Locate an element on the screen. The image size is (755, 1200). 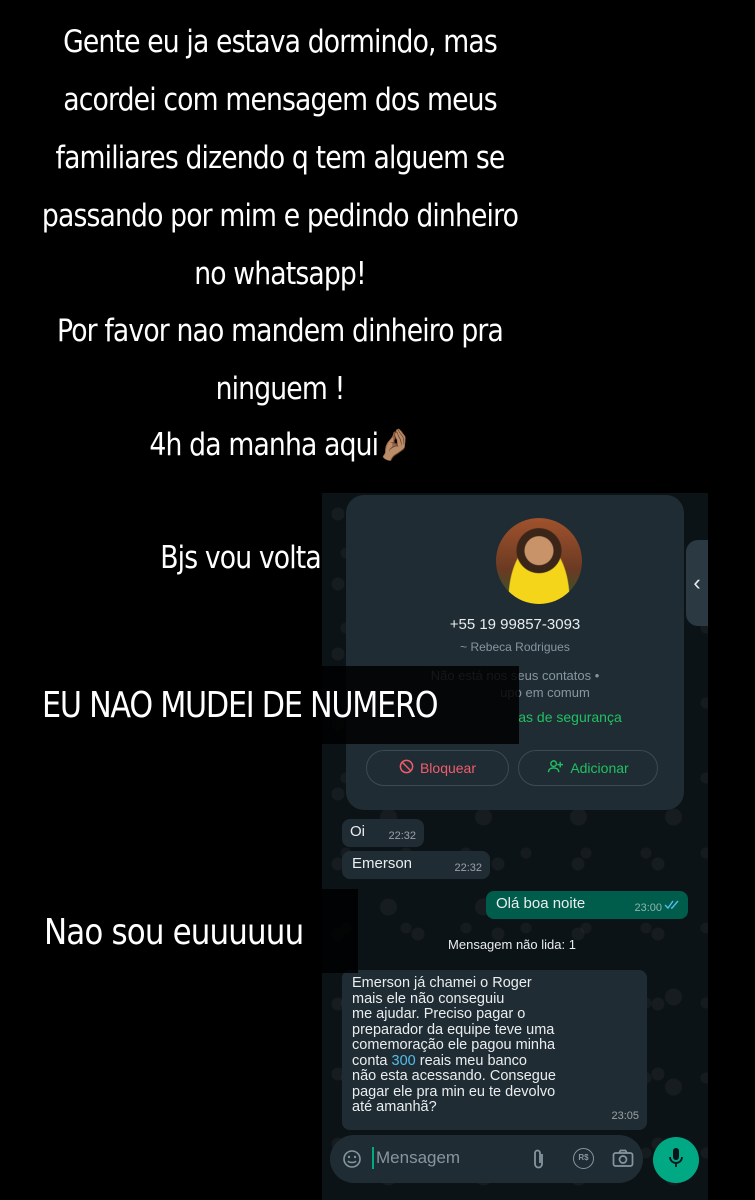
block-label: Bloquear is located at coordinates (448, 768).